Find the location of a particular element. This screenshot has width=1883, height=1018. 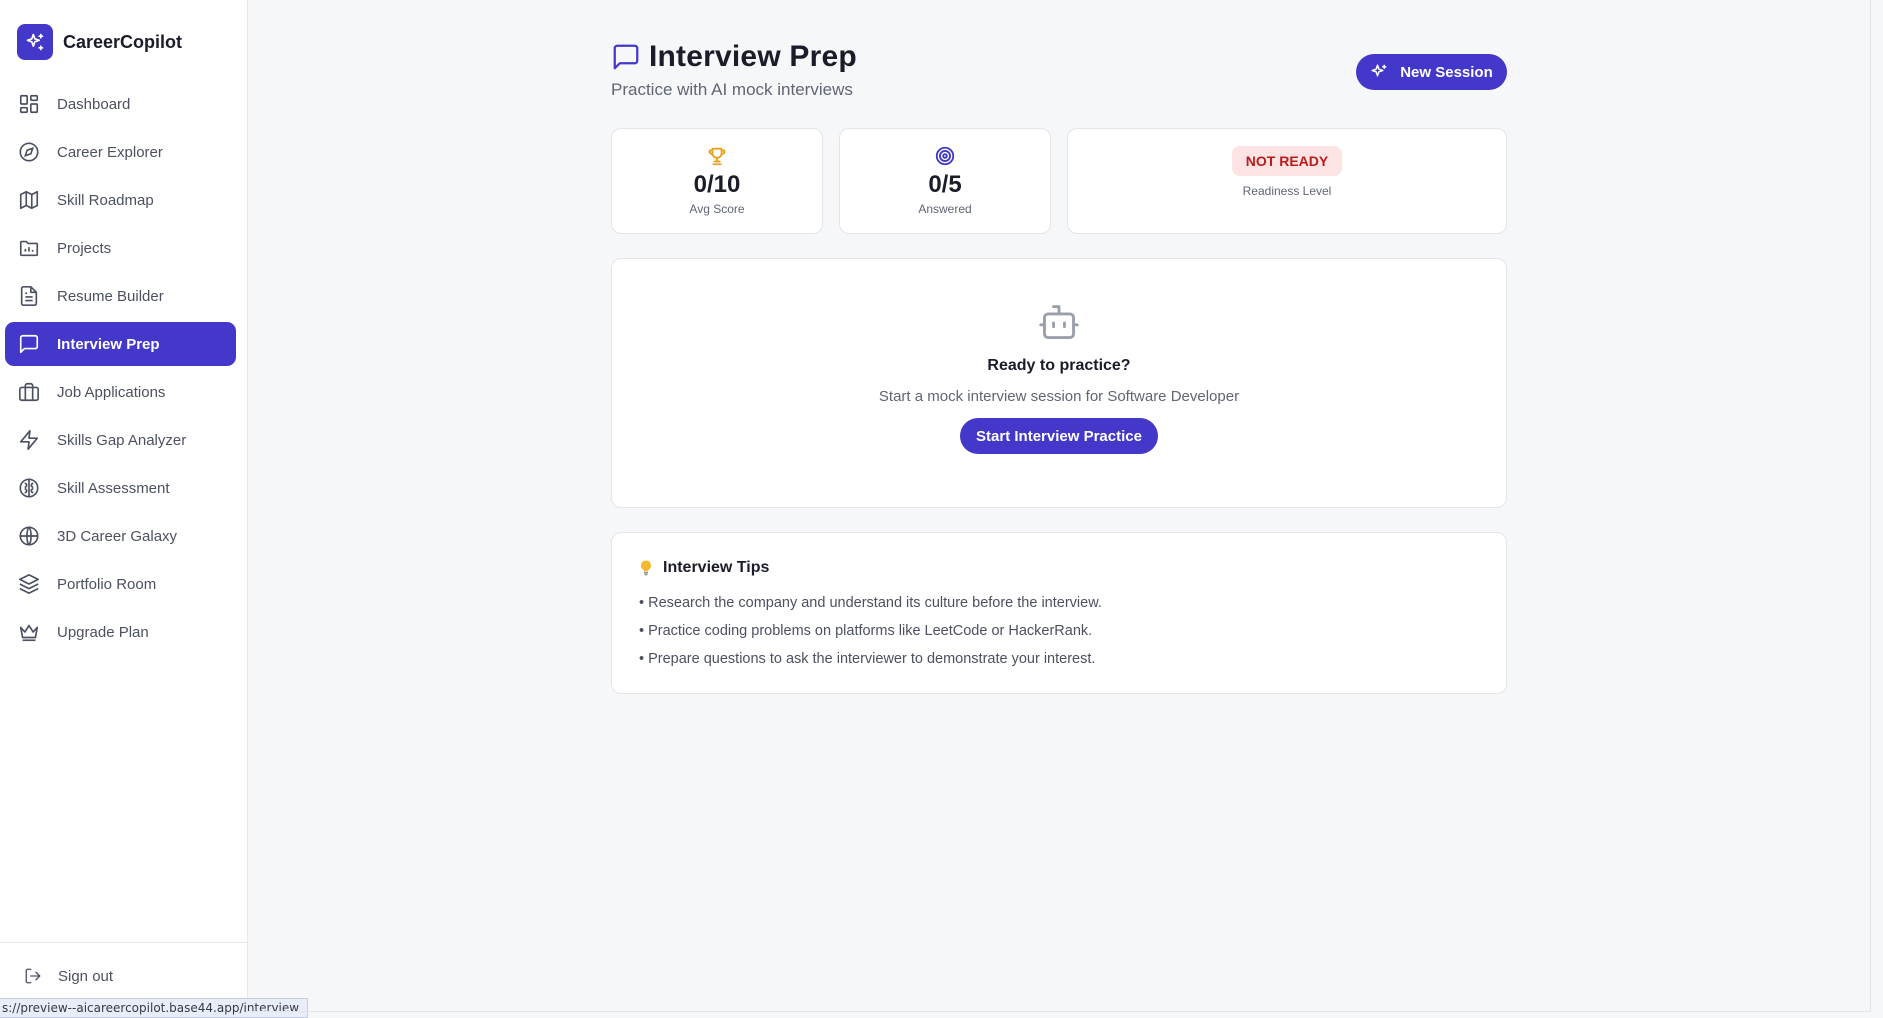

file-text-icon is located at coordinates (29, 296).